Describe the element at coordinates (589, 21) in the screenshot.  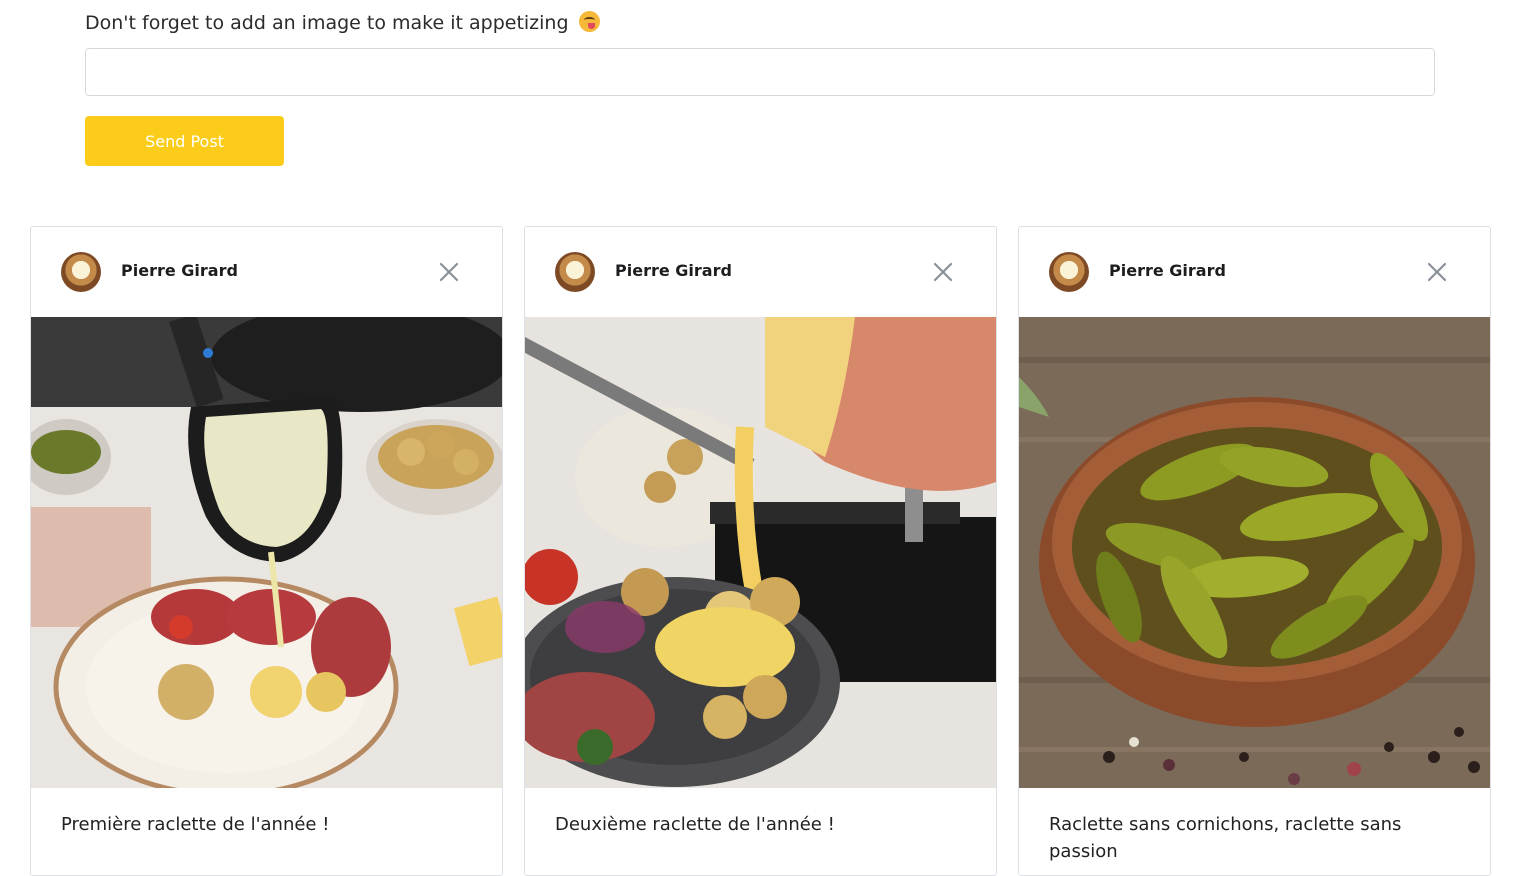
I see `face-savoring-food-icon` at that location.